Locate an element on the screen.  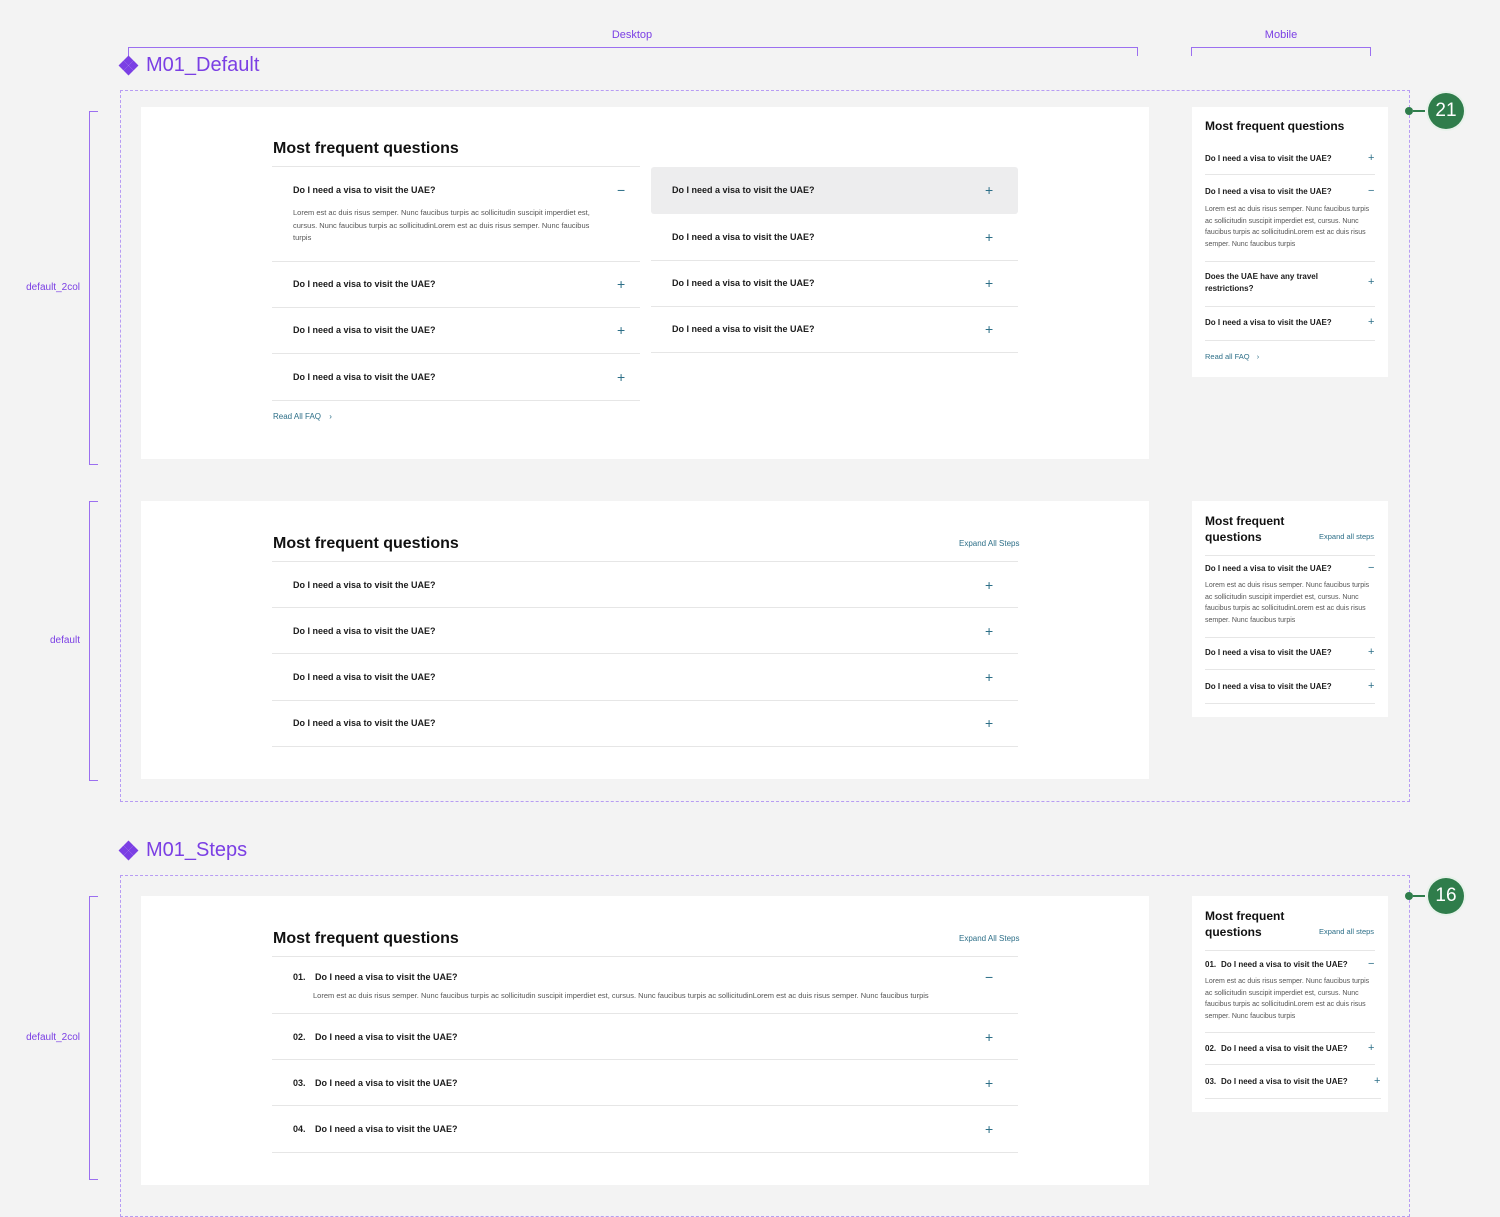
read-all-label: Read all FAQ is located at coordinates (1227, 356).